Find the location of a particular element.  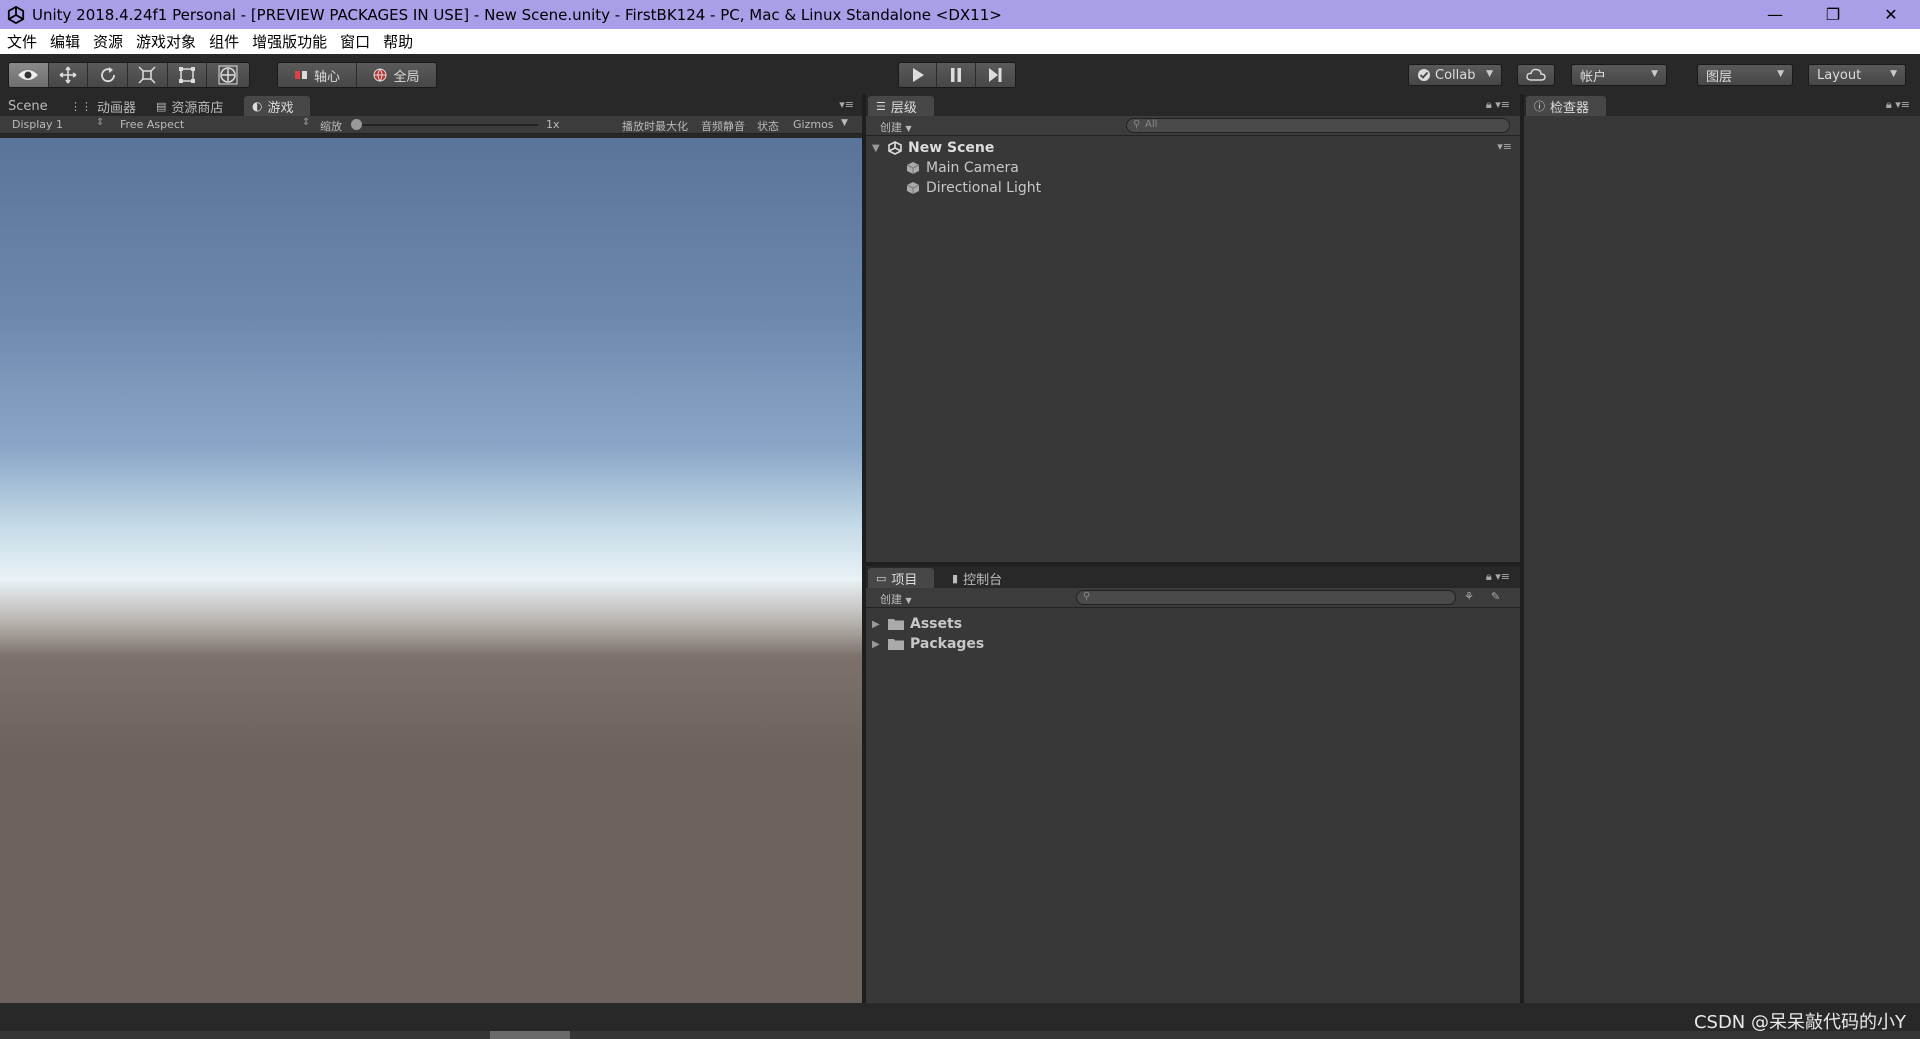

scene-row: ▼ New Scene ▾≡ is located at coordinates (1192, 148).